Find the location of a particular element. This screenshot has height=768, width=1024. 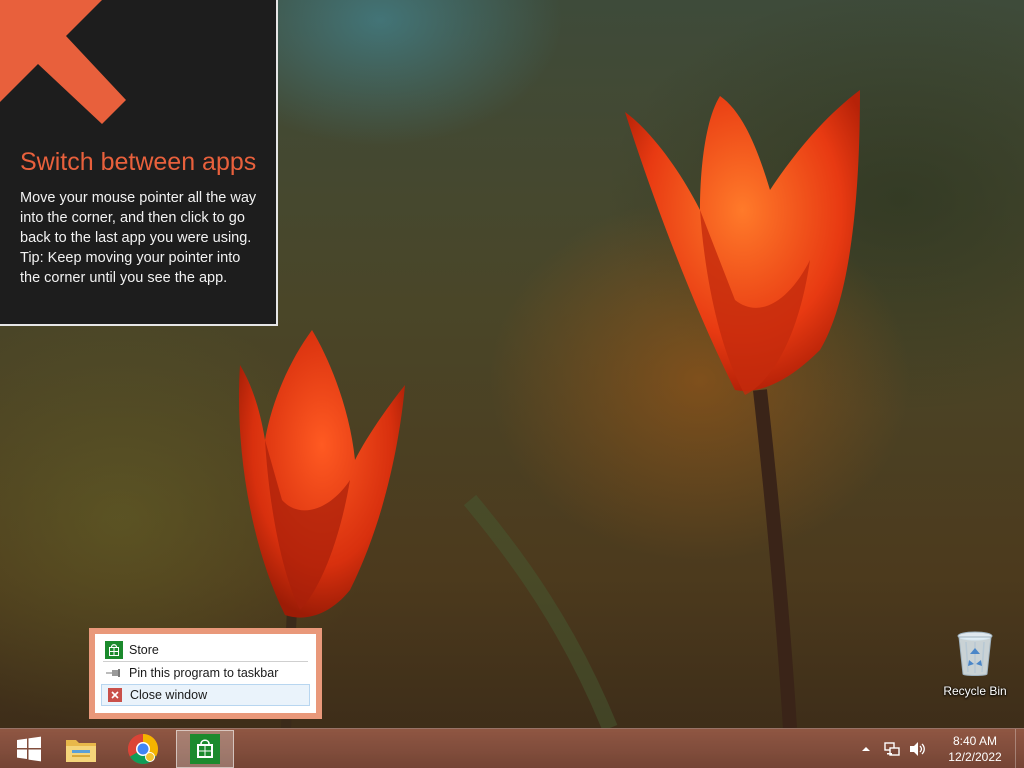

pin-icon is located at coordinates (114, 673).